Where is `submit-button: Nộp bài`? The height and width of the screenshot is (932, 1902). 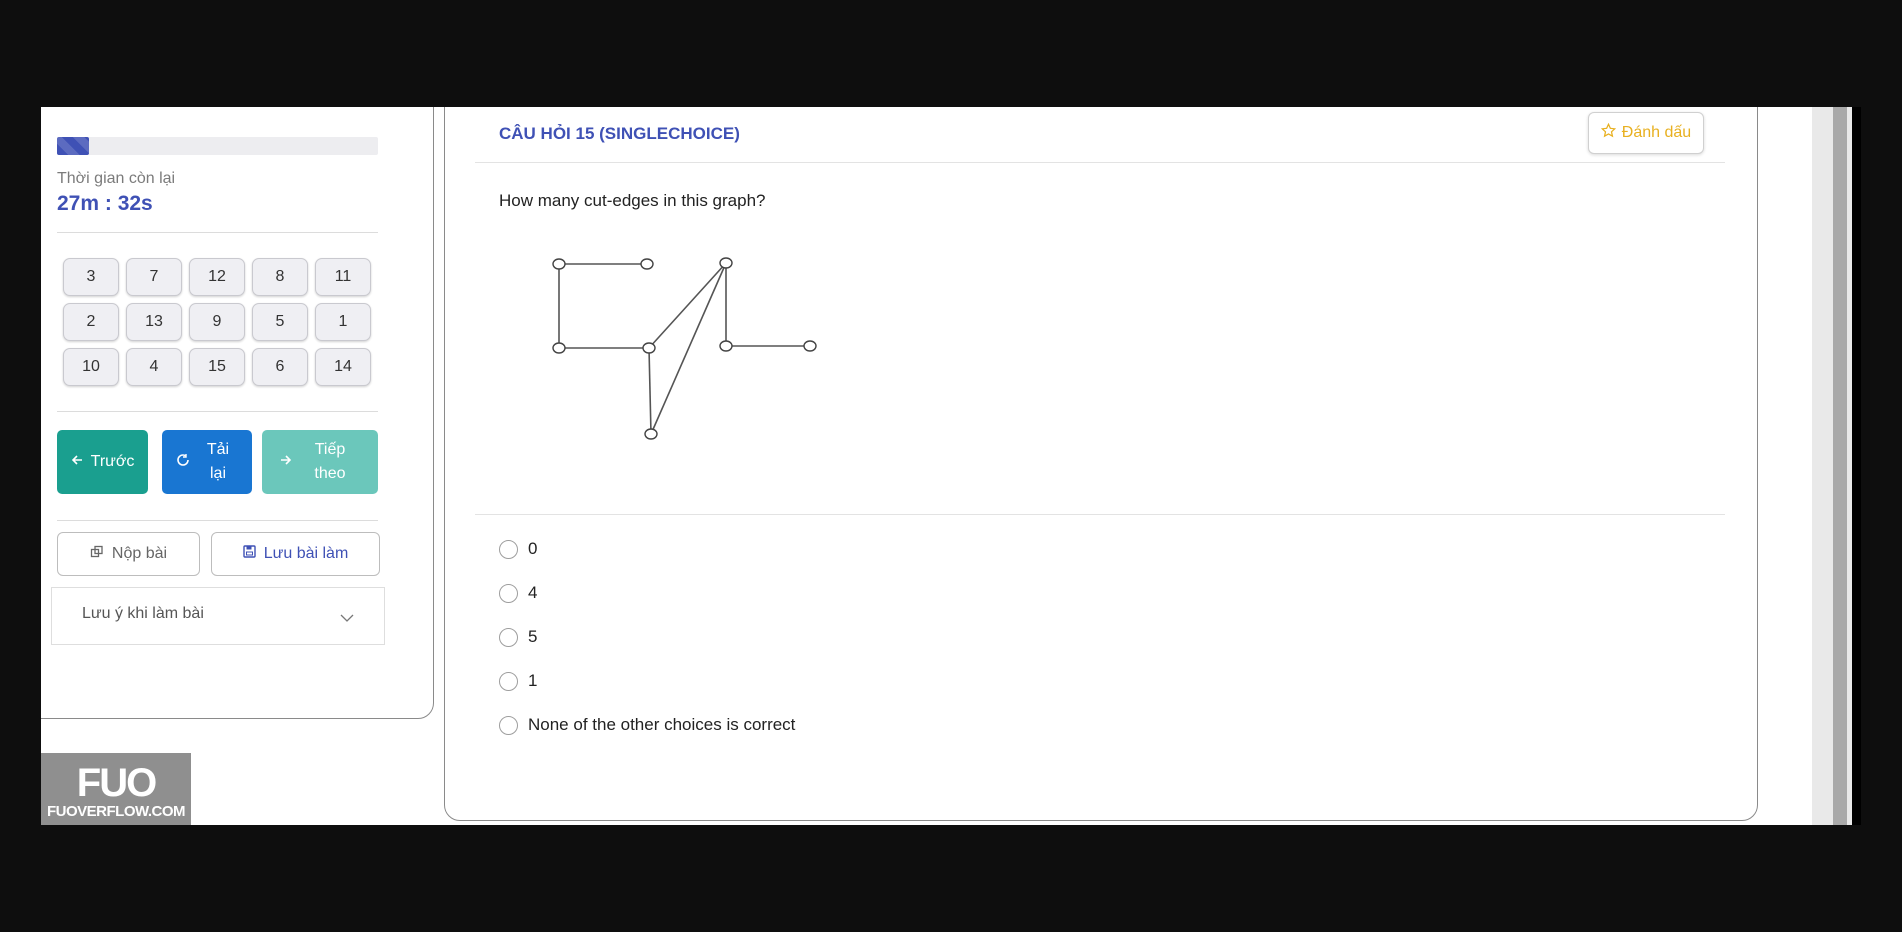 submit-button: Nộp bài is located at coordinates (128, 554).